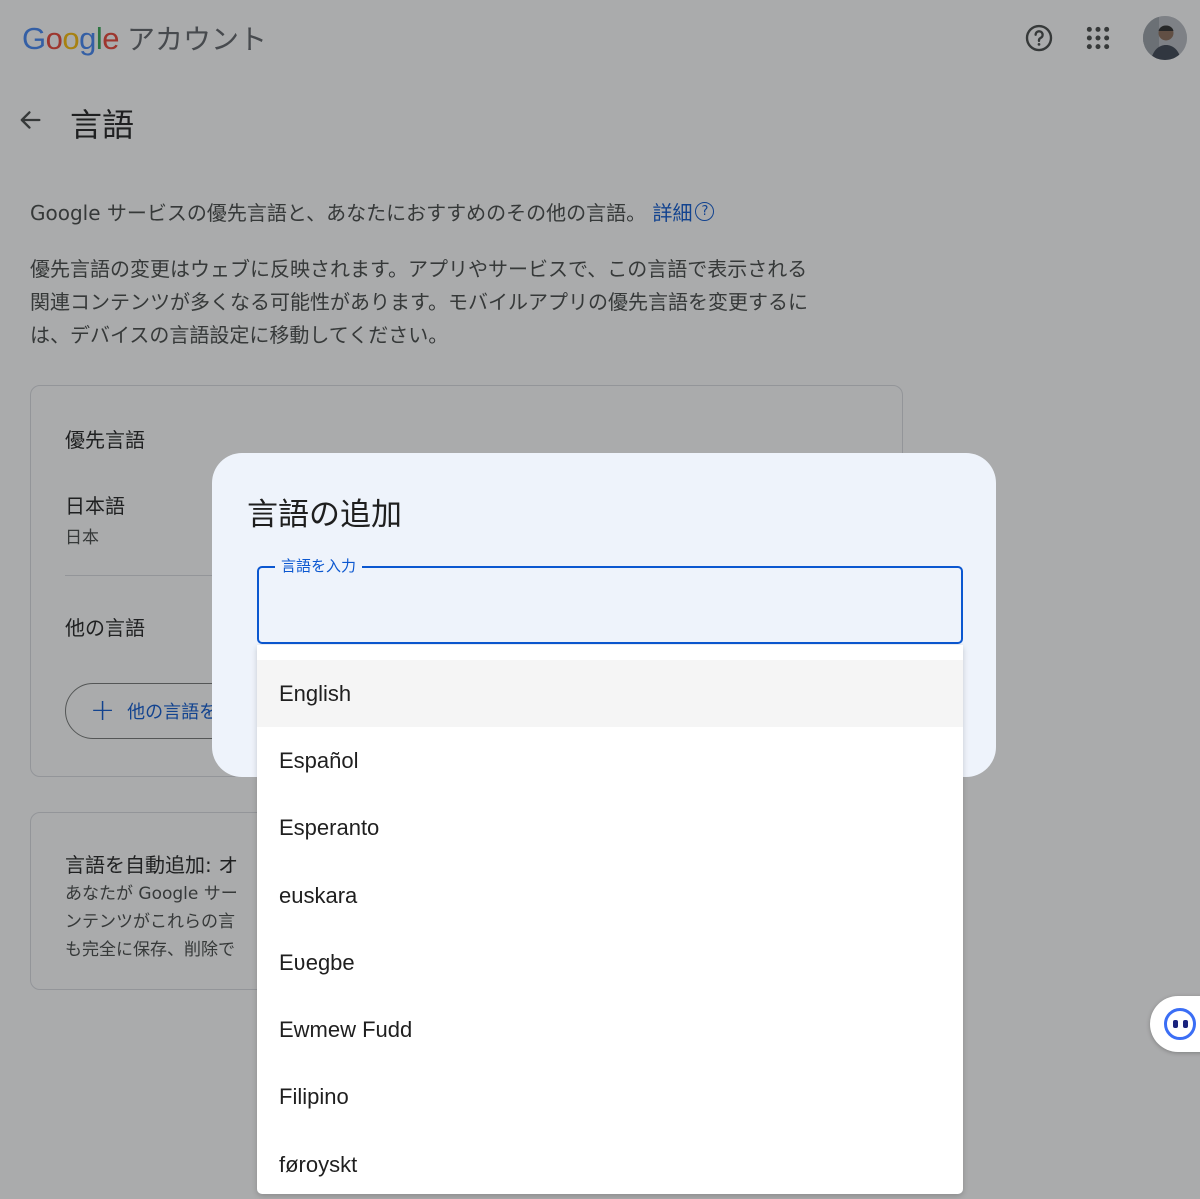 The width and height of the screenshot is (1200, 1199). I want to click on language-option: Español, so click(610, 760).